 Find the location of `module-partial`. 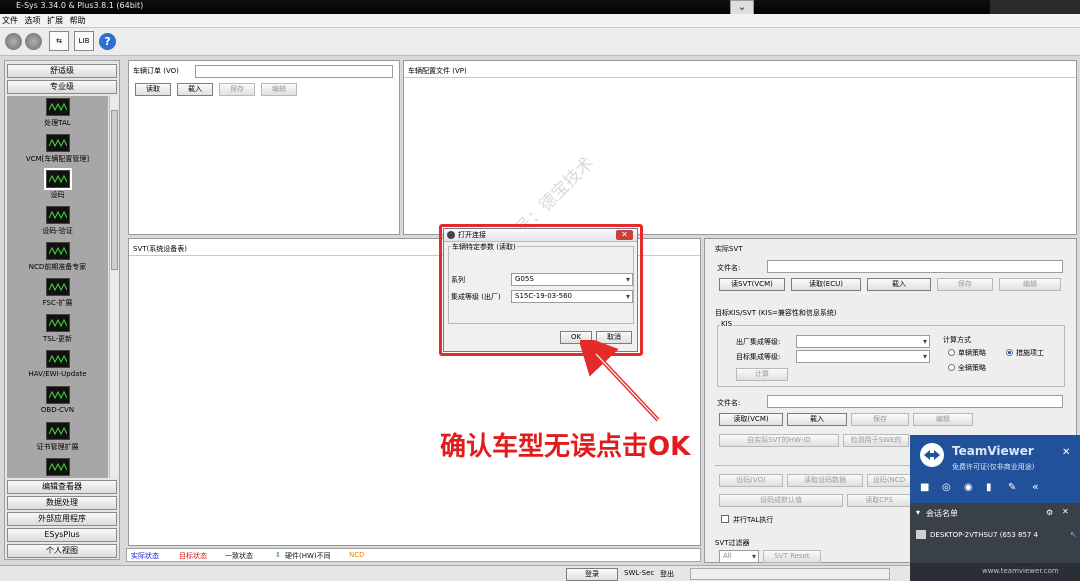

module-partial is located at coordinates (57, 467).